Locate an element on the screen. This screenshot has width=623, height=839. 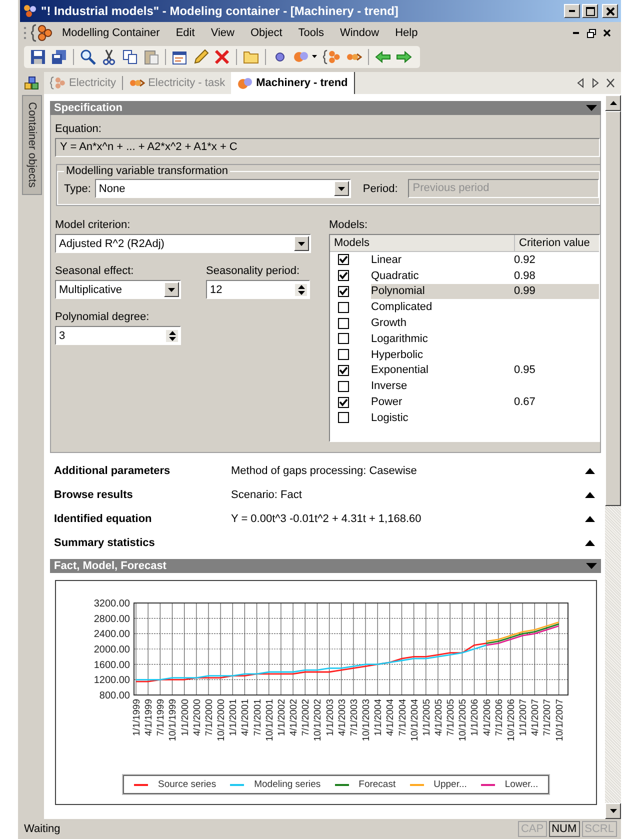
x-tick-label: 10/1/2004 is located at coordinates (414, 720).